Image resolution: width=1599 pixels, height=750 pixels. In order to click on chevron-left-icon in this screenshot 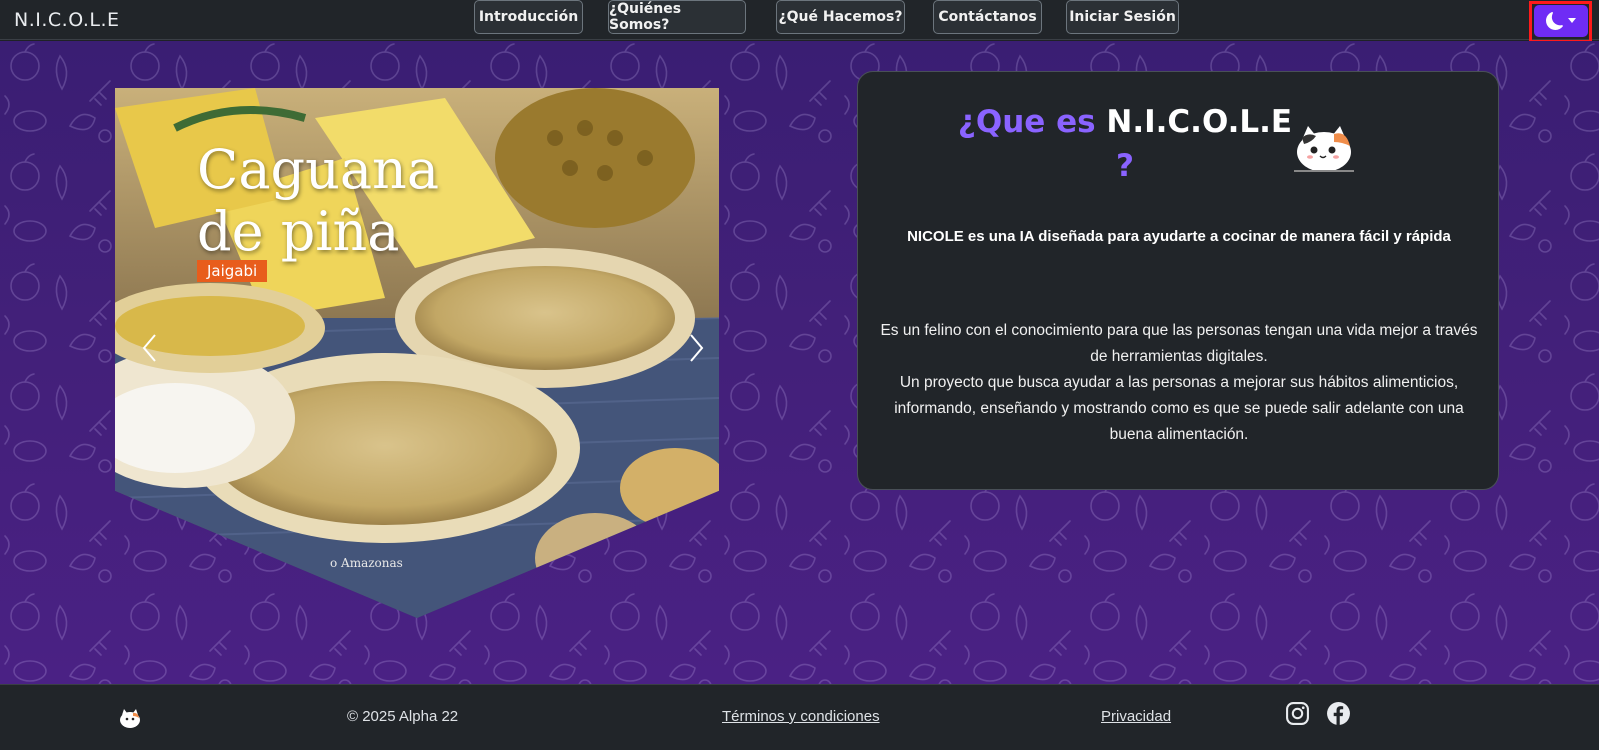, I will do `click(149, 348)`.